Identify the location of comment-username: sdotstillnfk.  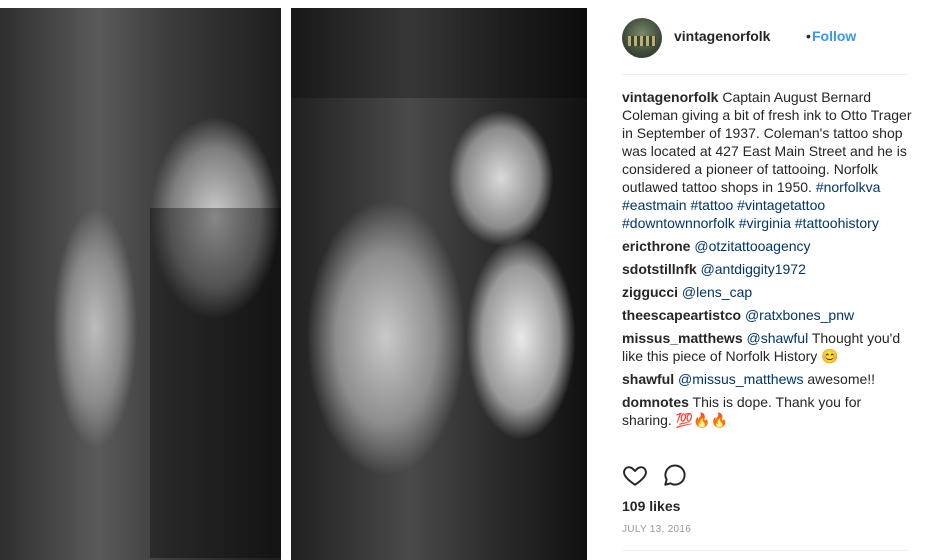
(659, 269).